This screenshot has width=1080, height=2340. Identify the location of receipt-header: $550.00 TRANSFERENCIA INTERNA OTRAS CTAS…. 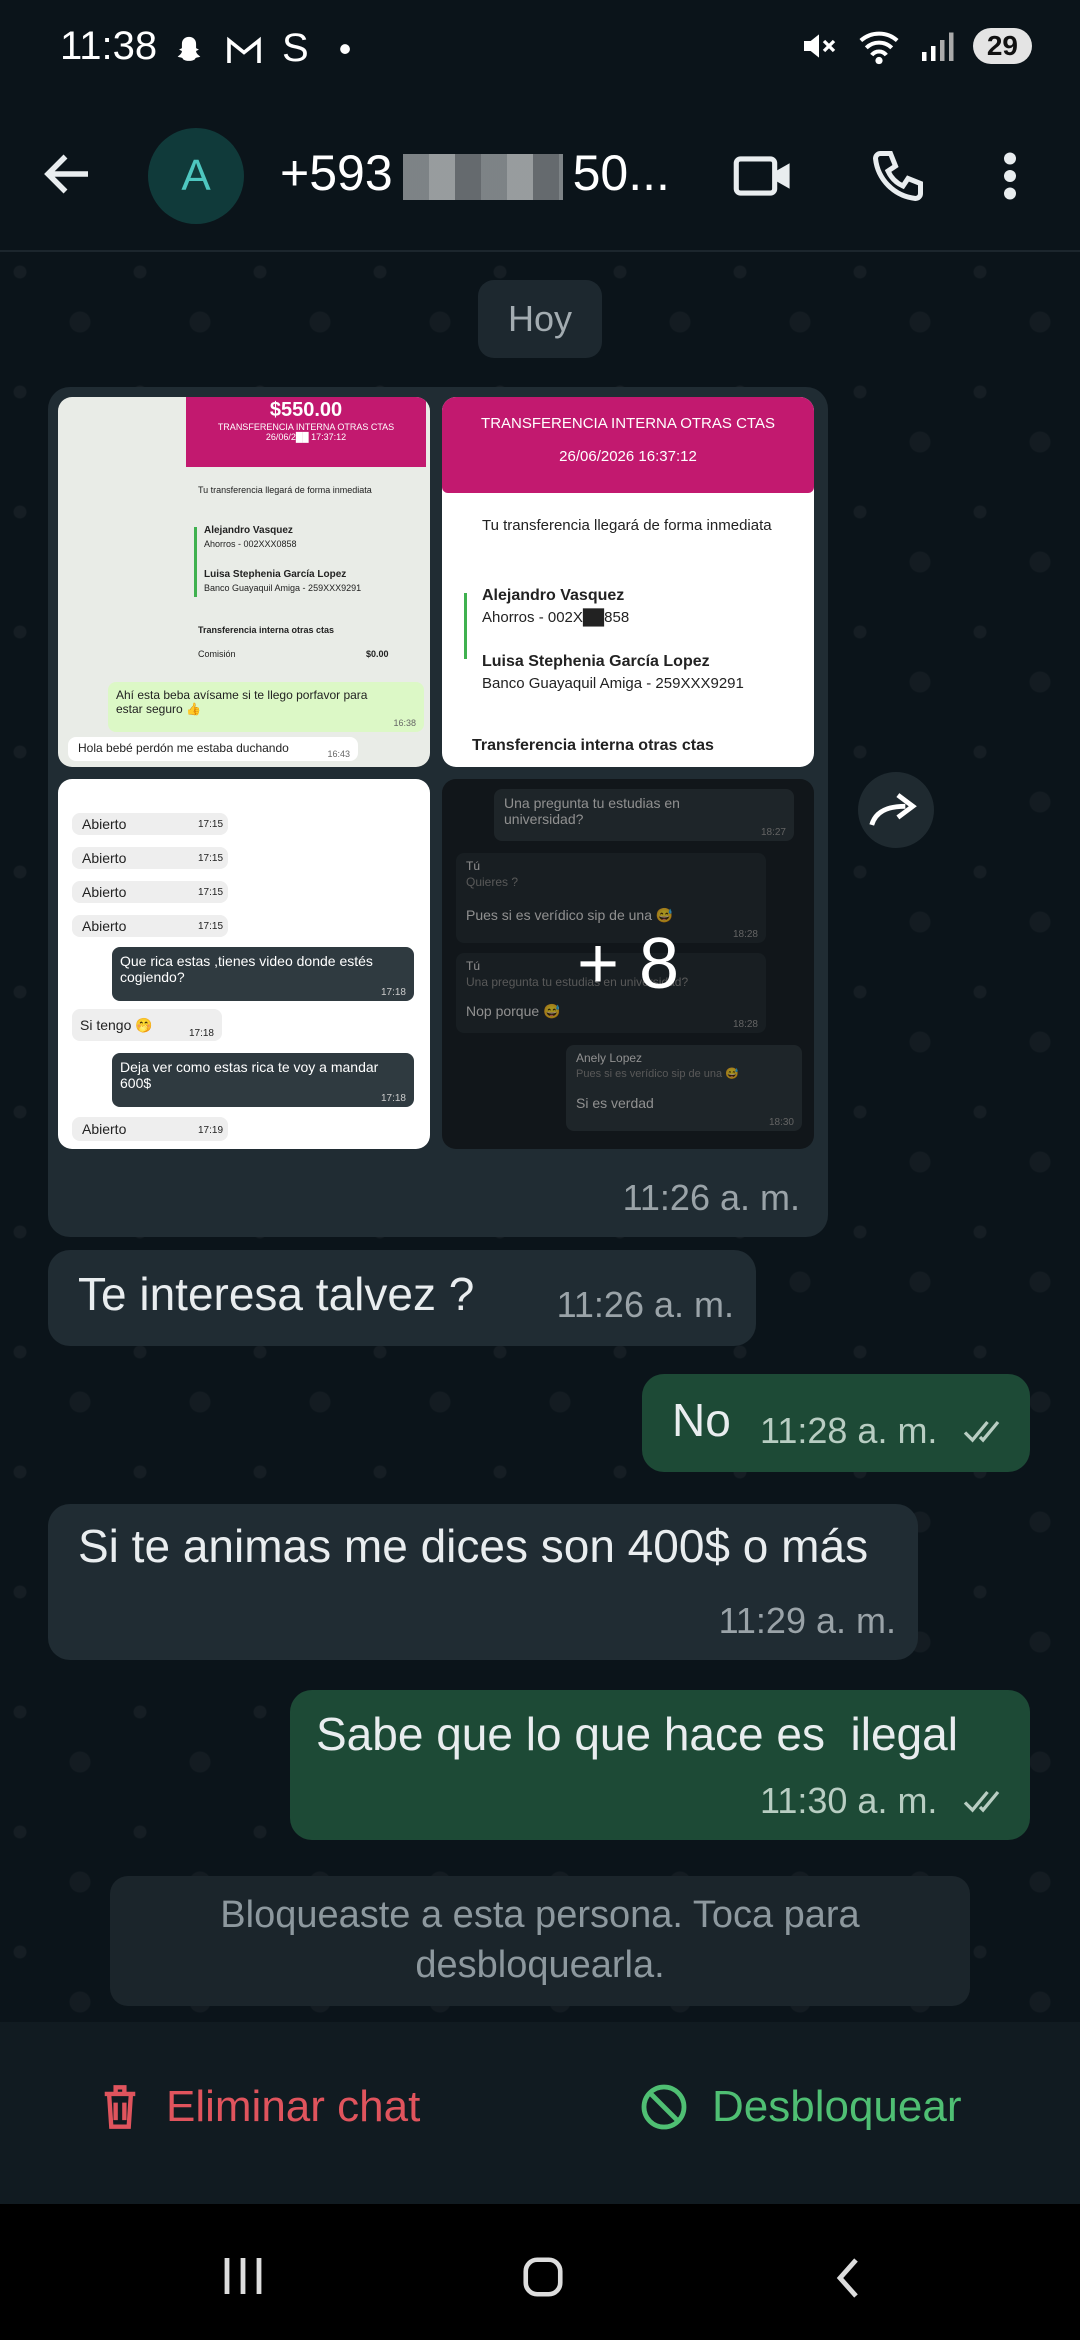
(306, 432).